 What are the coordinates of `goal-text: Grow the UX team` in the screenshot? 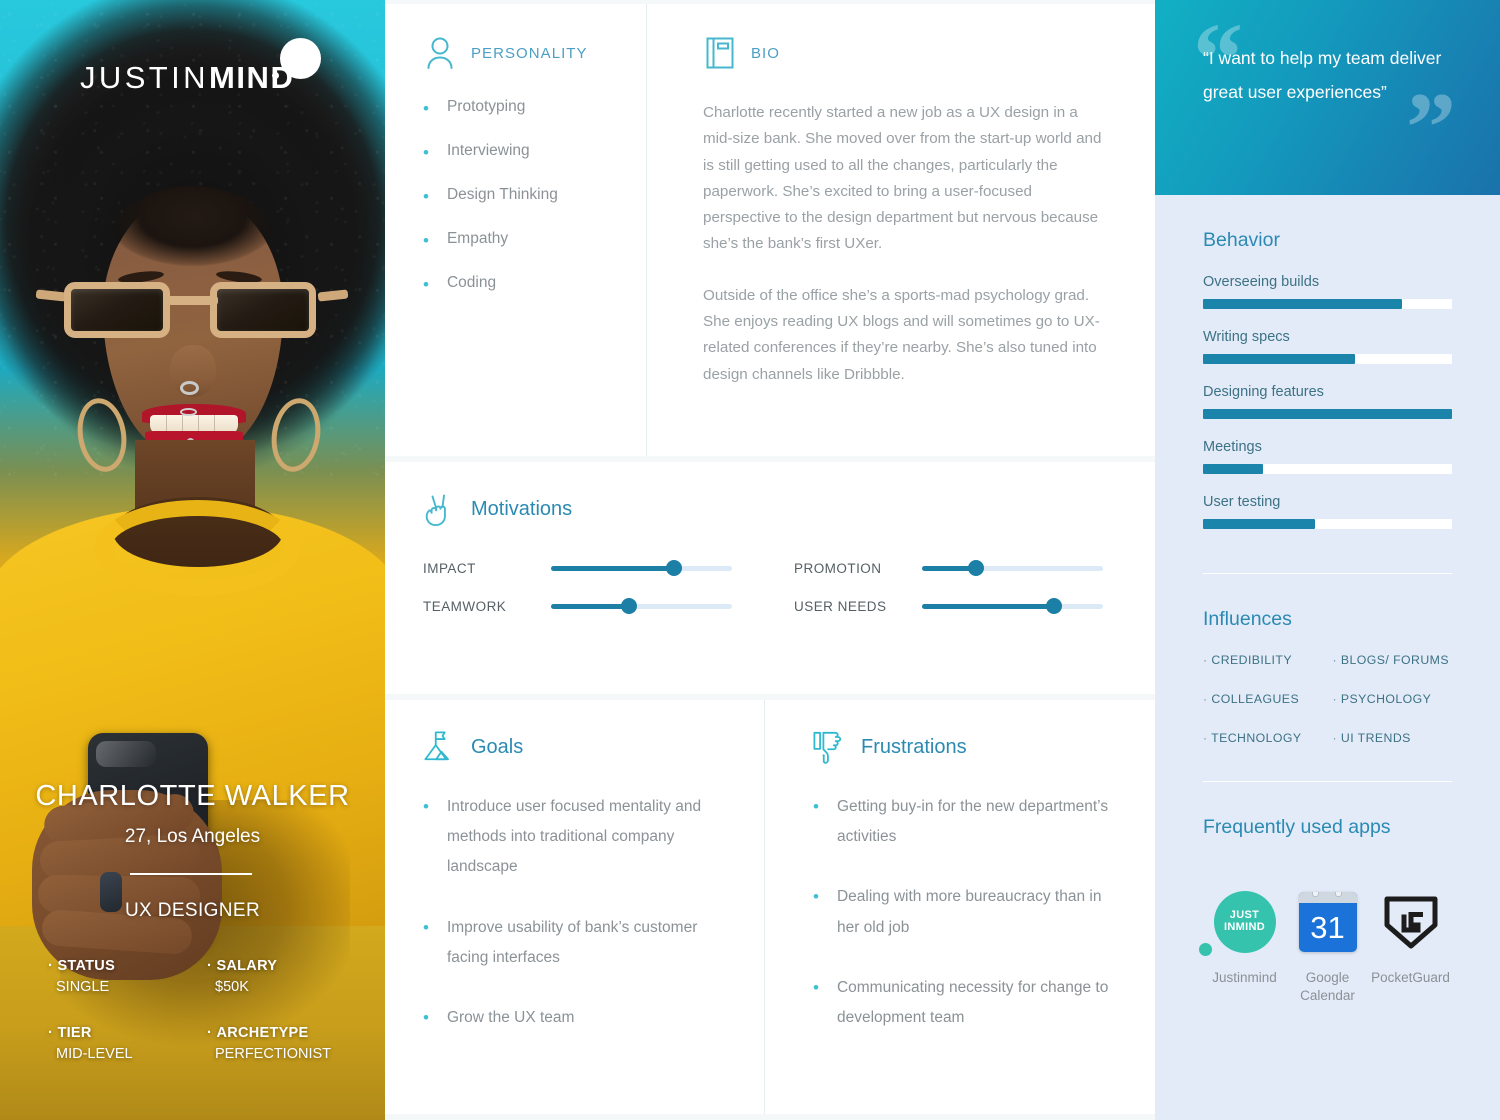 It's located at (510, 1018).